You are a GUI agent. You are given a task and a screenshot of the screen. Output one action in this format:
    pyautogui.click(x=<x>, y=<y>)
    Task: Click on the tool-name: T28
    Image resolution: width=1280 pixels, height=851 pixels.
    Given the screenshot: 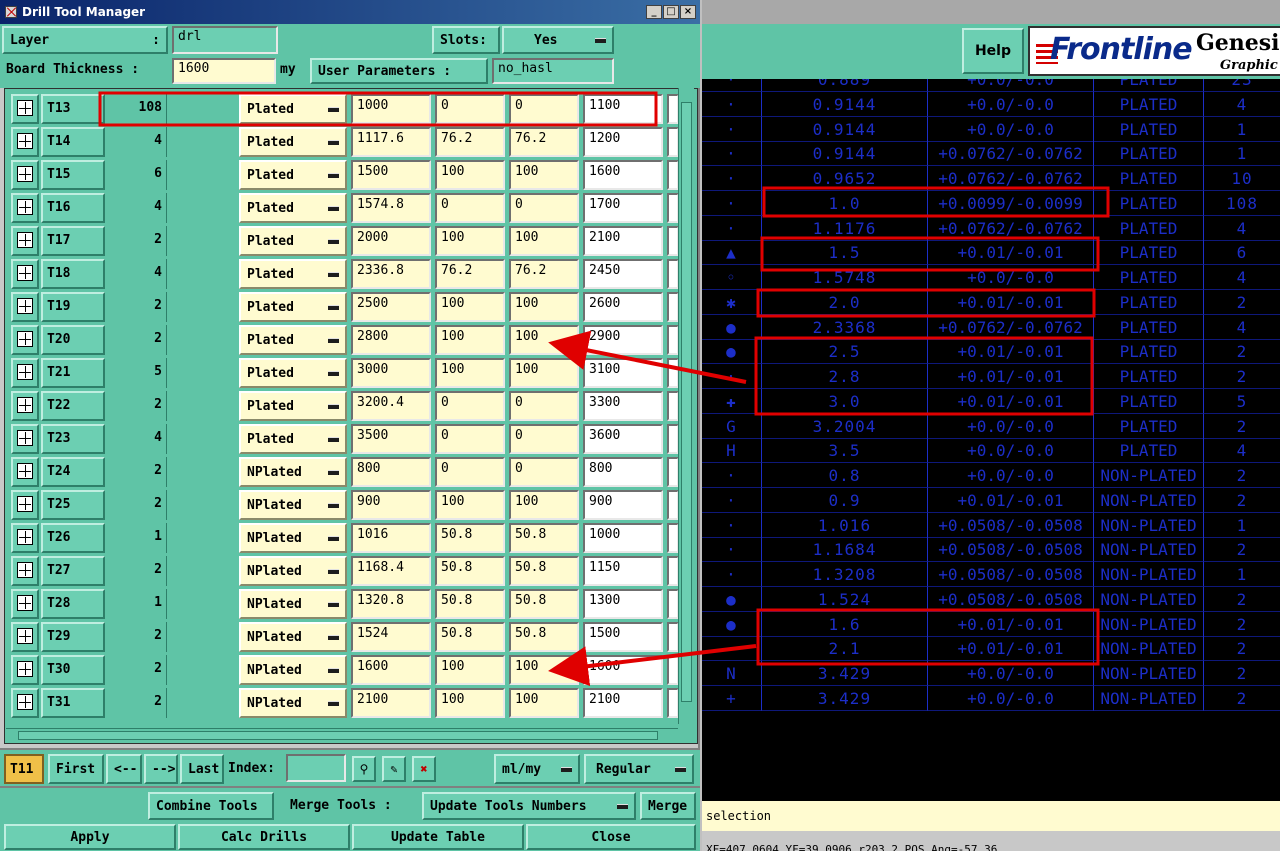 What is the action you would take?
    pyautogui.click(x=73, y=604)
    